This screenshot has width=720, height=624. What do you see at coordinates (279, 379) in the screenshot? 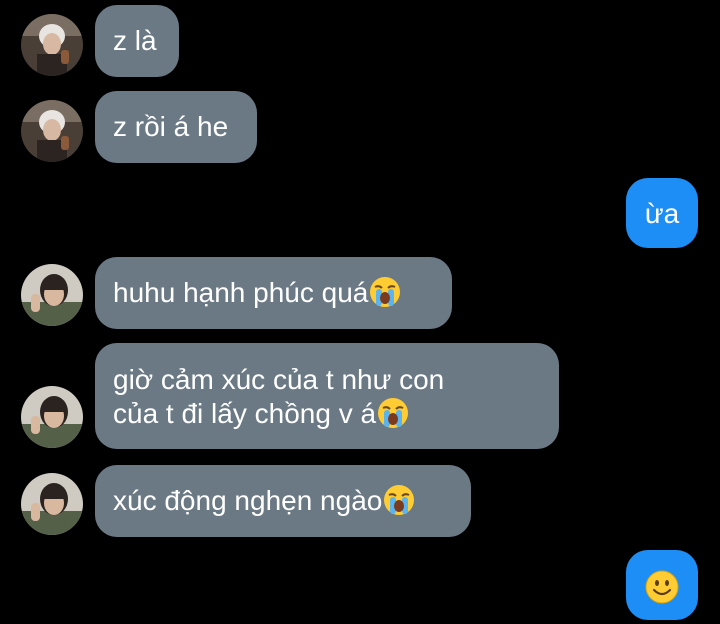
I see `message-text-line: giờ cảm xúc của t như con` at bounding box center [279, 379].